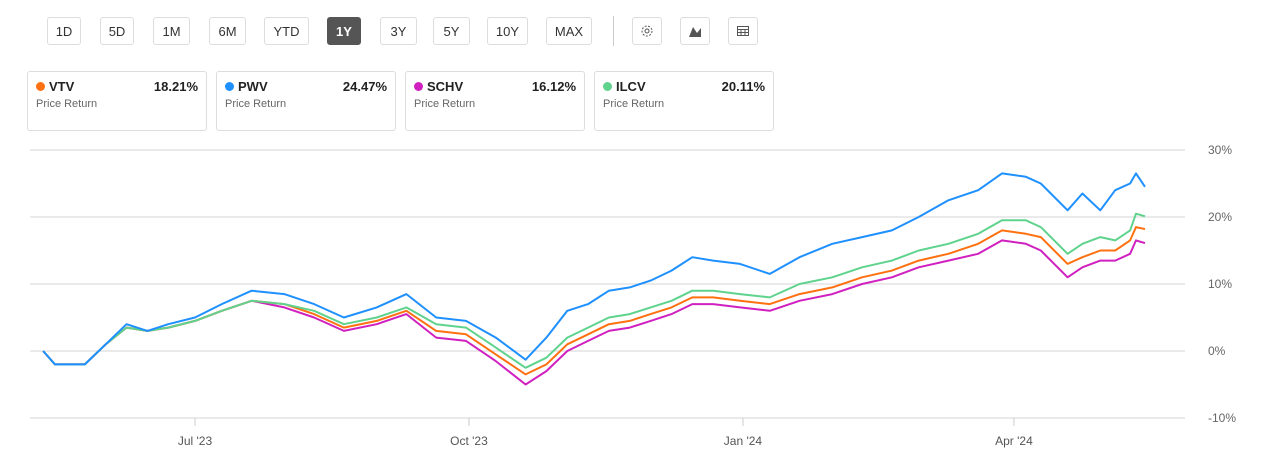 The height and width of the screenshot is (475, 1280). What do you see at coordinates (1217, 351) in the screenshot?
I see `y-tick-label: 0%` at bounding box center [1217, 351].